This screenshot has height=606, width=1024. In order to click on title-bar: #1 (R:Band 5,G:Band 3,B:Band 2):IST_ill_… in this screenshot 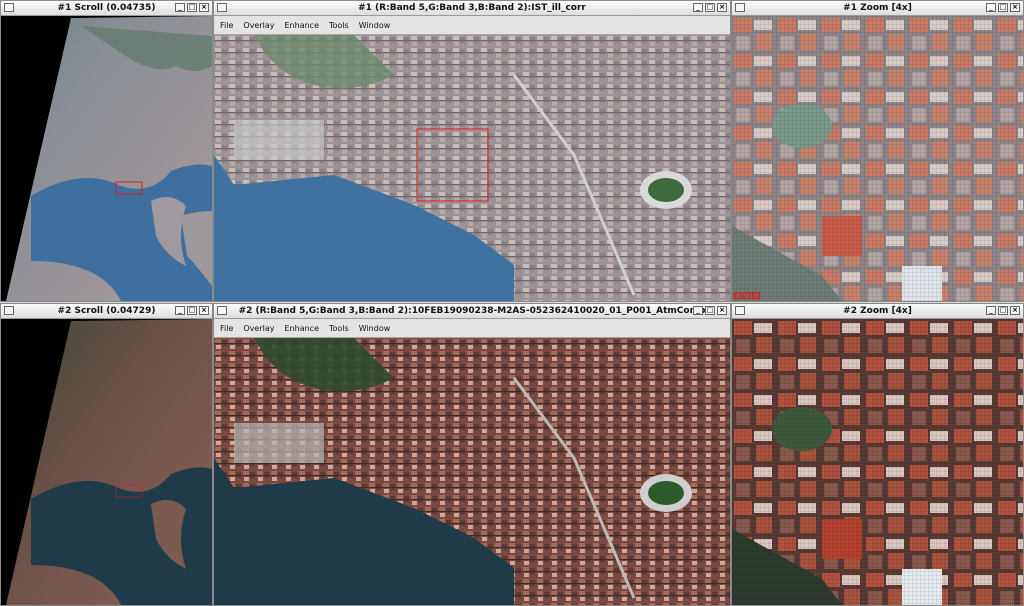, I will do `click(472, 8)`.